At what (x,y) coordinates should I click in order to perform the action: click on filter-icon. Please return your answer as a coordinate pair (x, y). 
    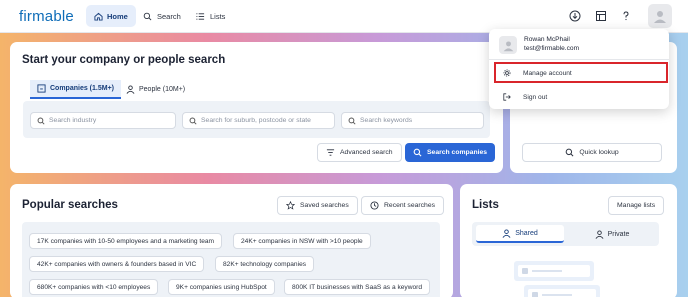
    Looking at the image, I should click on (330, 152).